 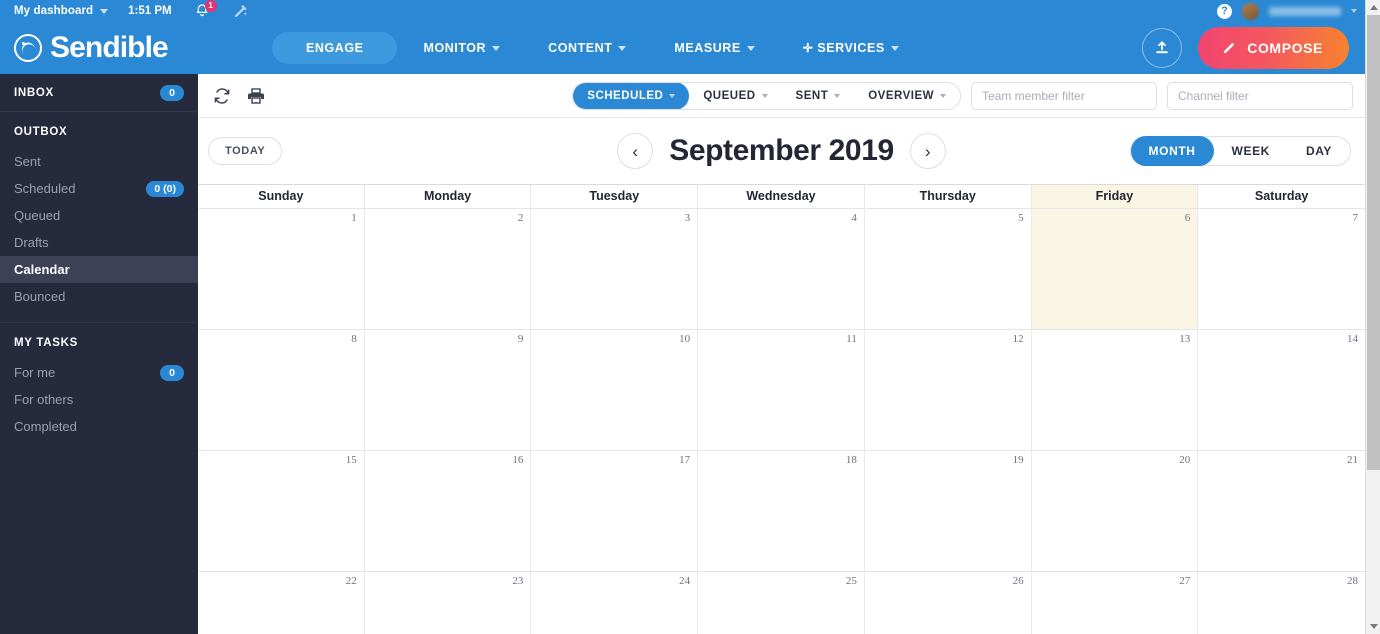 What do you see at coordinates (281, 269) in the screenshot?
I see `day-cell: 1` at bounding box center [281, 269].